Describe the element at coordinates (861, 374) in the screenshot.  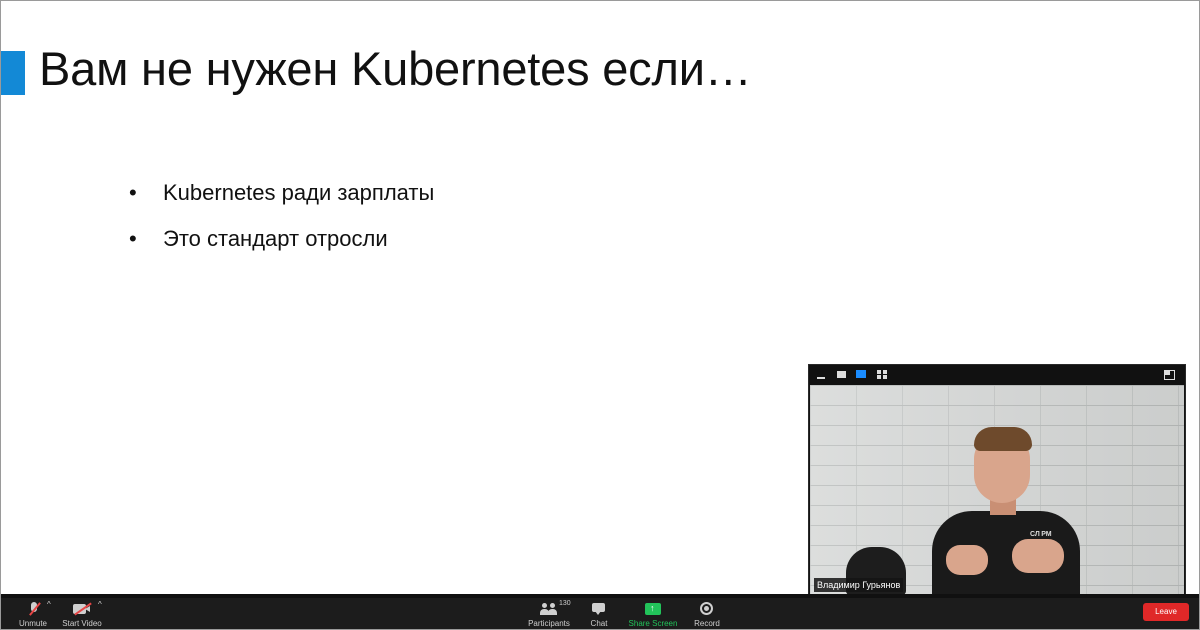
I see `active-view-icon` at that location.